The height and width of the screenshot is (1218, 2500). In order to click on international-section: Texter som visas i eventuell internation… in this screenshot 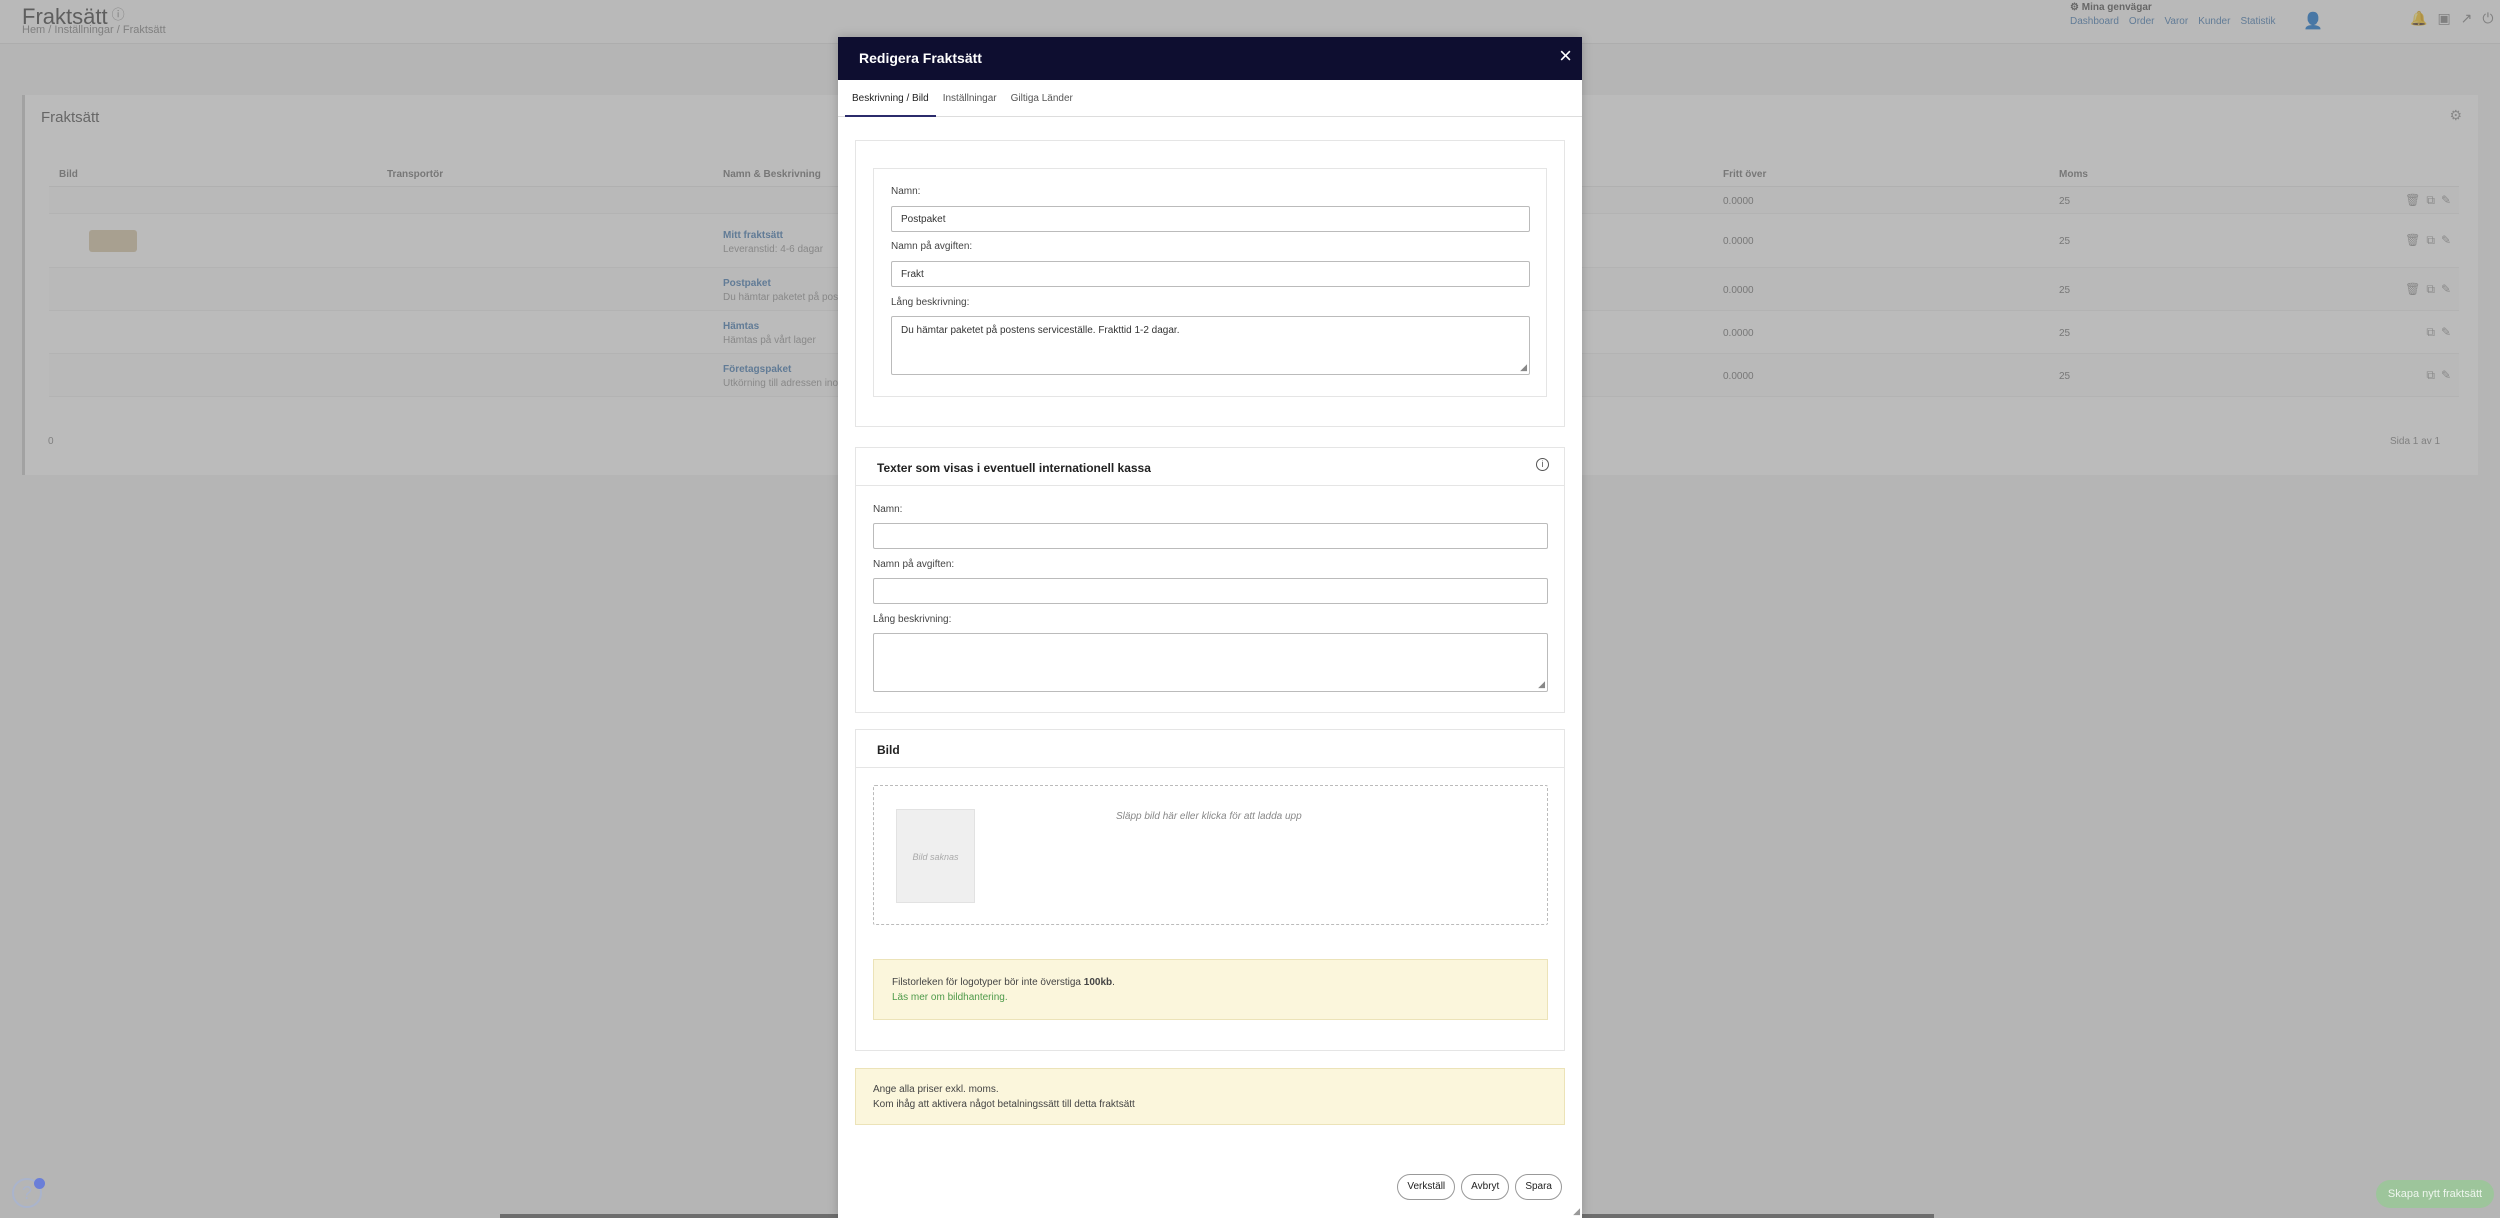, I will do `click(1210, 580)`.